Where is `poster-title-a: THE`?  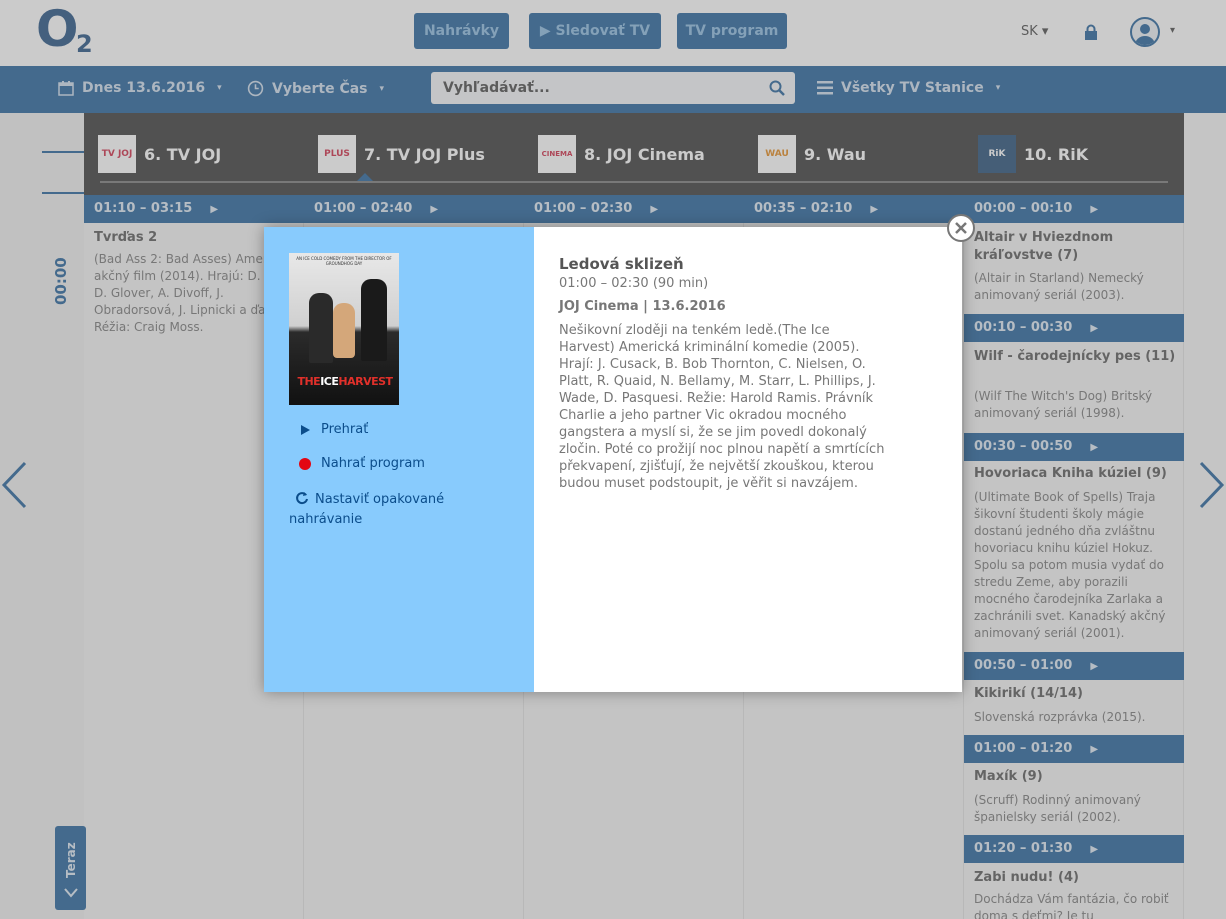 poster-title-a: THE is located at coordinates (309, 381).